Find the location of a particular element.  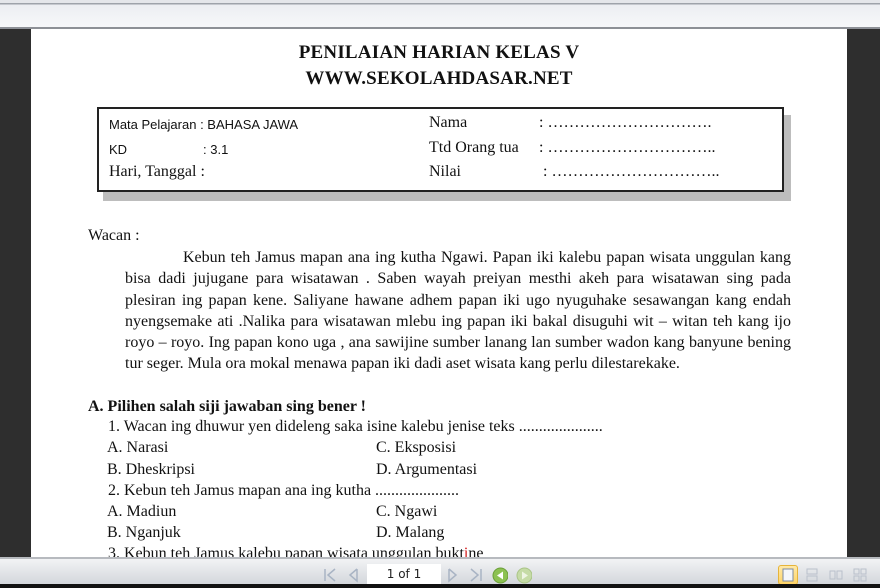

page-title: PENILAIAN HARIAN KELAS V is located at coordinates (439, 52).